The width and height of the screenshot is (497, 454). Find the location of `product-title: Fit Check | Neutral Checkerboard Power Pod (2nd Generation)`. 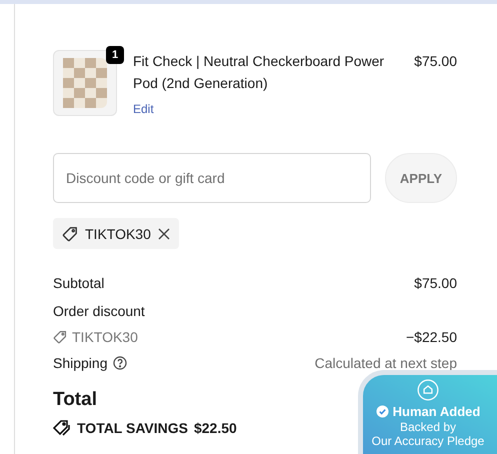

product-title: Fit Check | Neutral Checkerboard Power Pod (2nd Generation) is located at coordinates (259, 72).